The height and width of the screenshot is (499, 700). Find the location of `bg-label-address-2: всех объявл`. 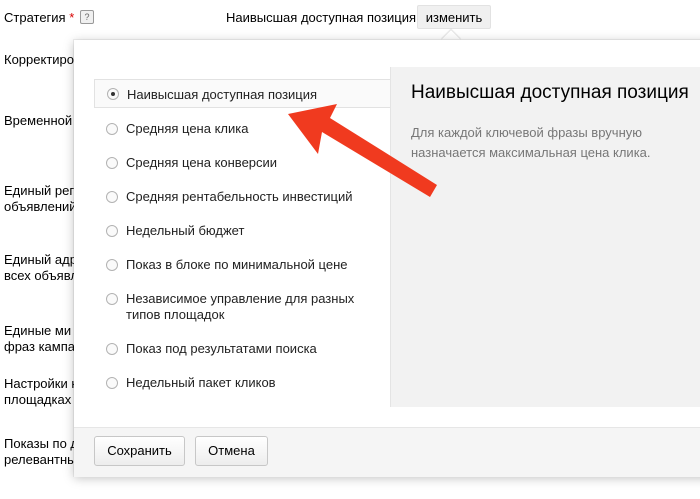

bg-label-address-2: всех объявл is located at coordinates (41, 275).